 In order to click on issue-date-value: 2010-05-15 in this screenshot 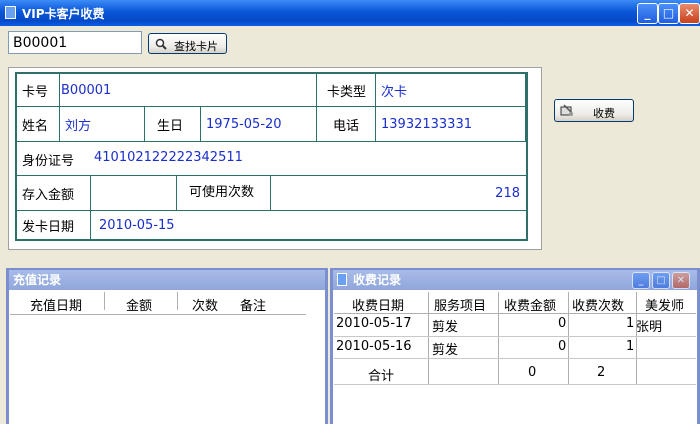, I will do `click(137, 225)`.